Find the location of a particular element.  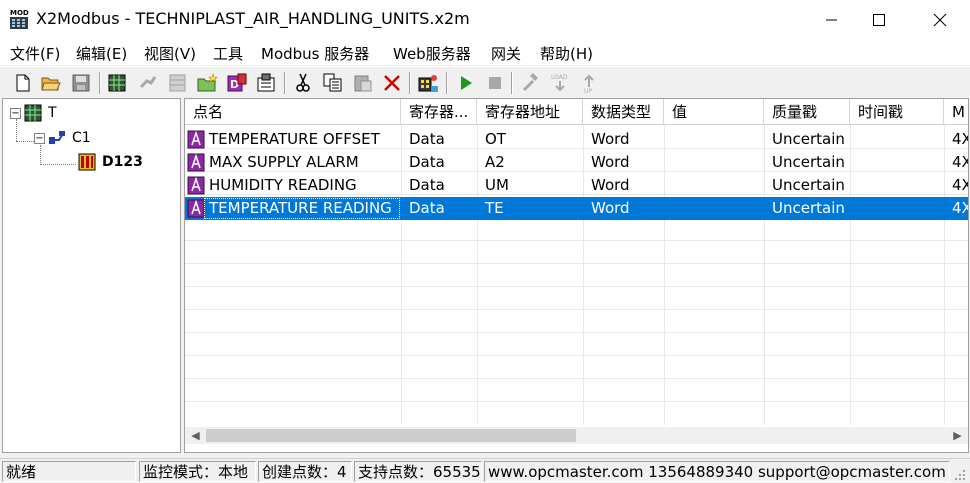

open-button is located at coordinates (51, 83).